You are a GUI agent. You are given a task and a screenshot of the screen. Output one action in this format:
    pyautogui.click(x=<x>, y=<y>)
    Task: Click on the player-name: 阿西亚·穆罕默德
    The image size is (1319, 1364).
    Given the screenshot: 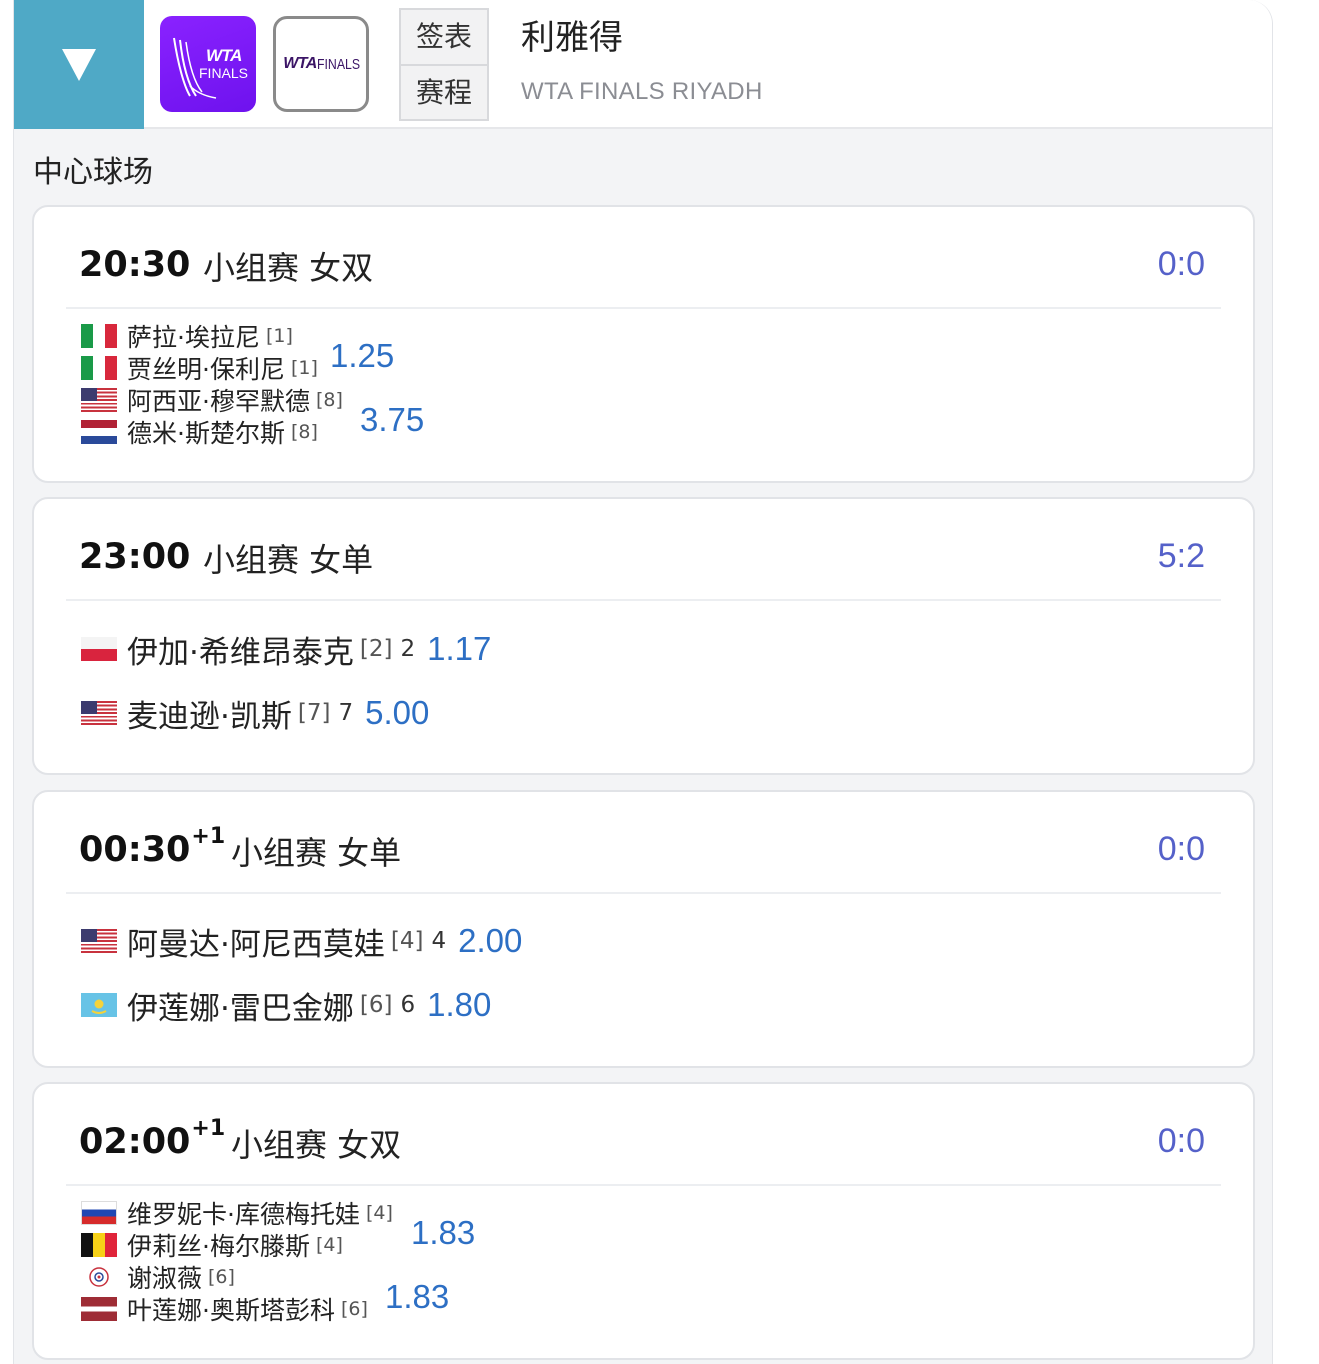 What is the action you would take?
    pyautogui.click(x=218, y=401)
    